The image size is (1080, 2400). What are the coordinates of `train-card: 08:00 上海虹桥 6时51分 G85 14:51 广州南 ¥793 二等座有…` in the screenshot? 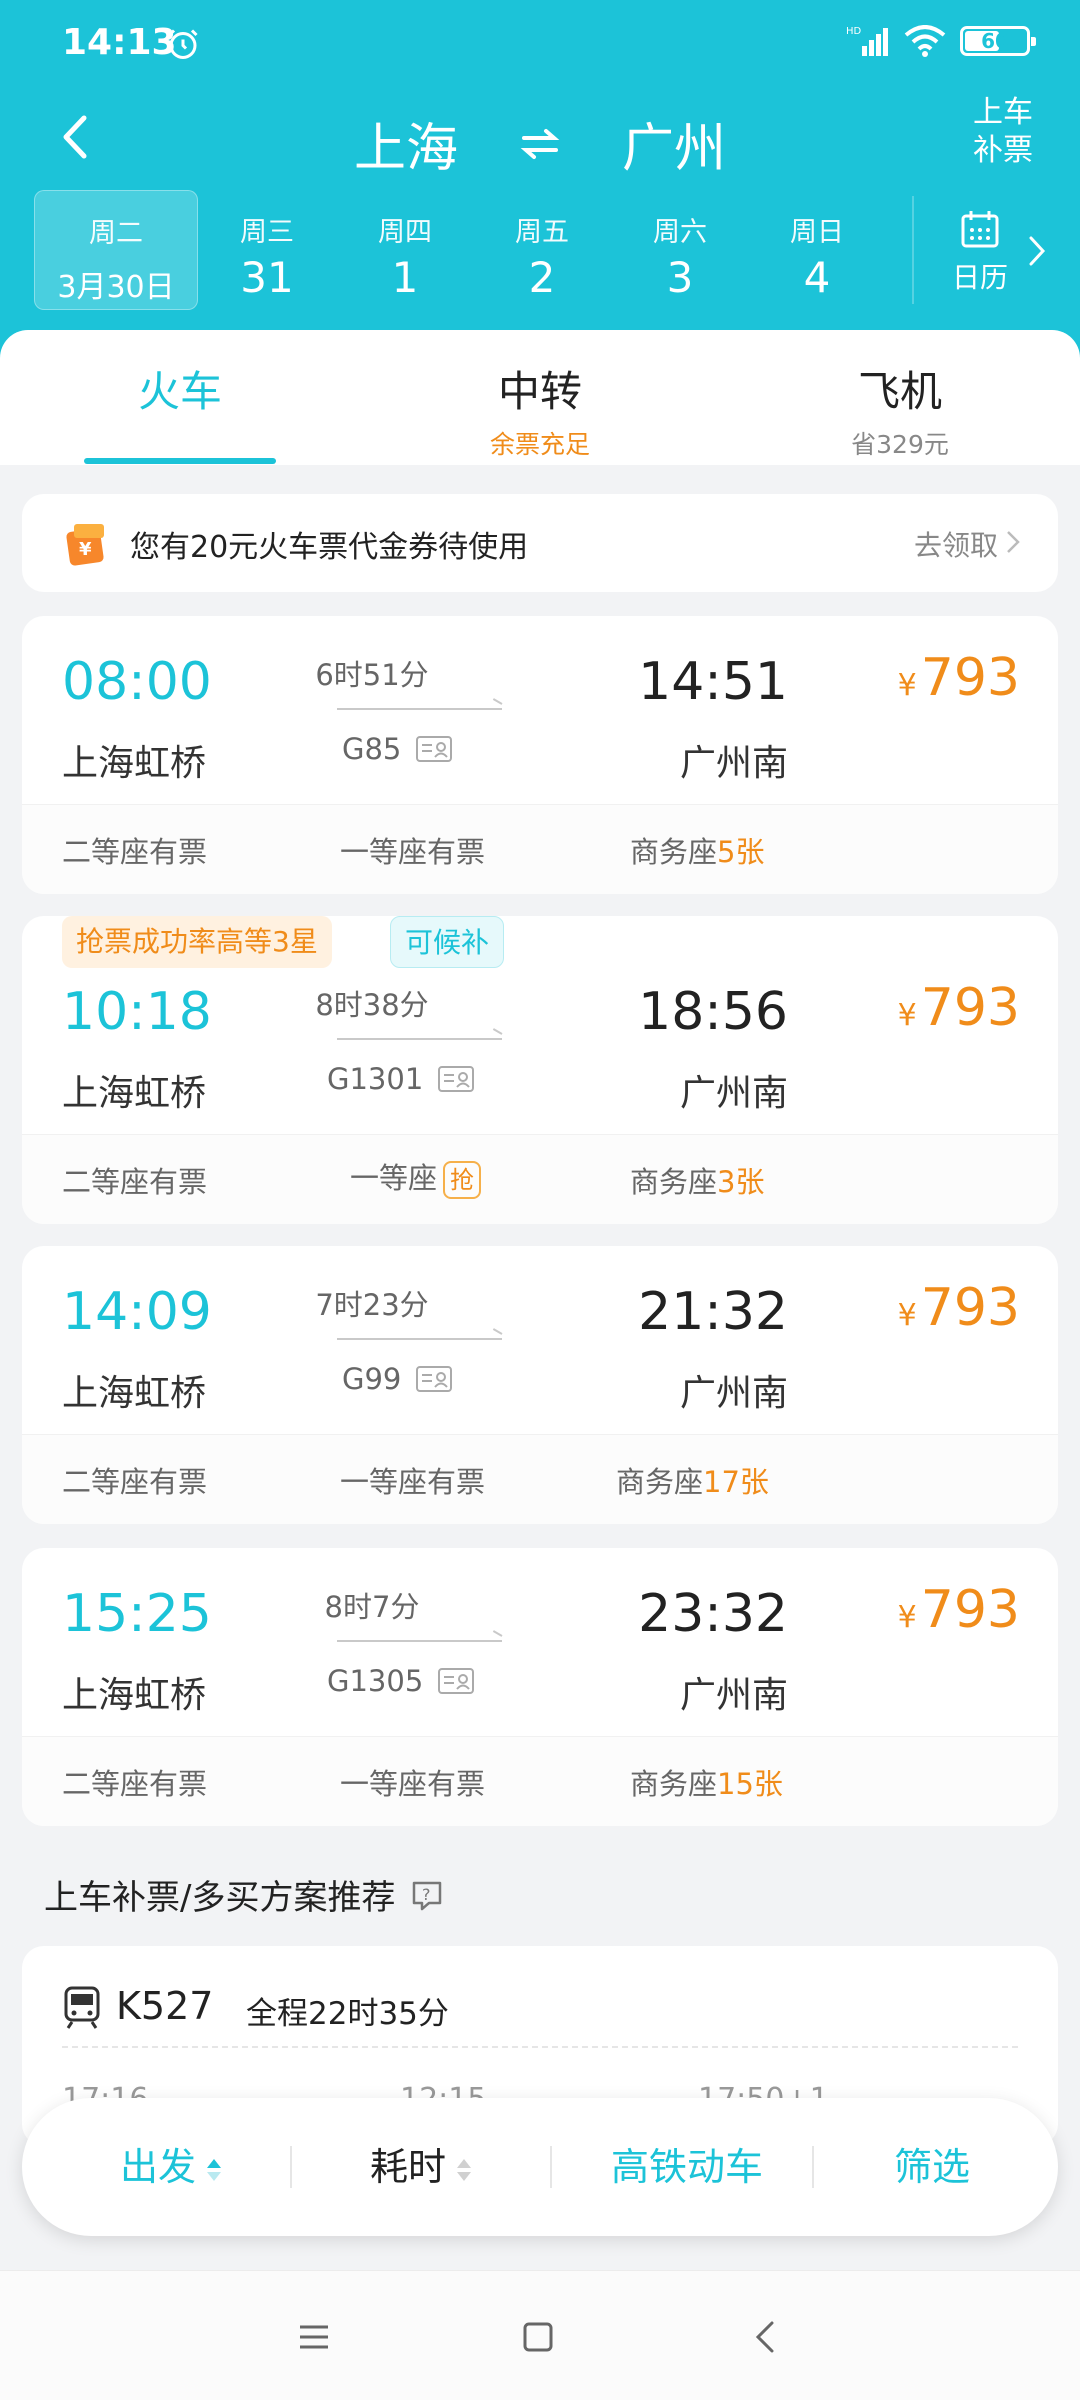 It's located at (540, 755).